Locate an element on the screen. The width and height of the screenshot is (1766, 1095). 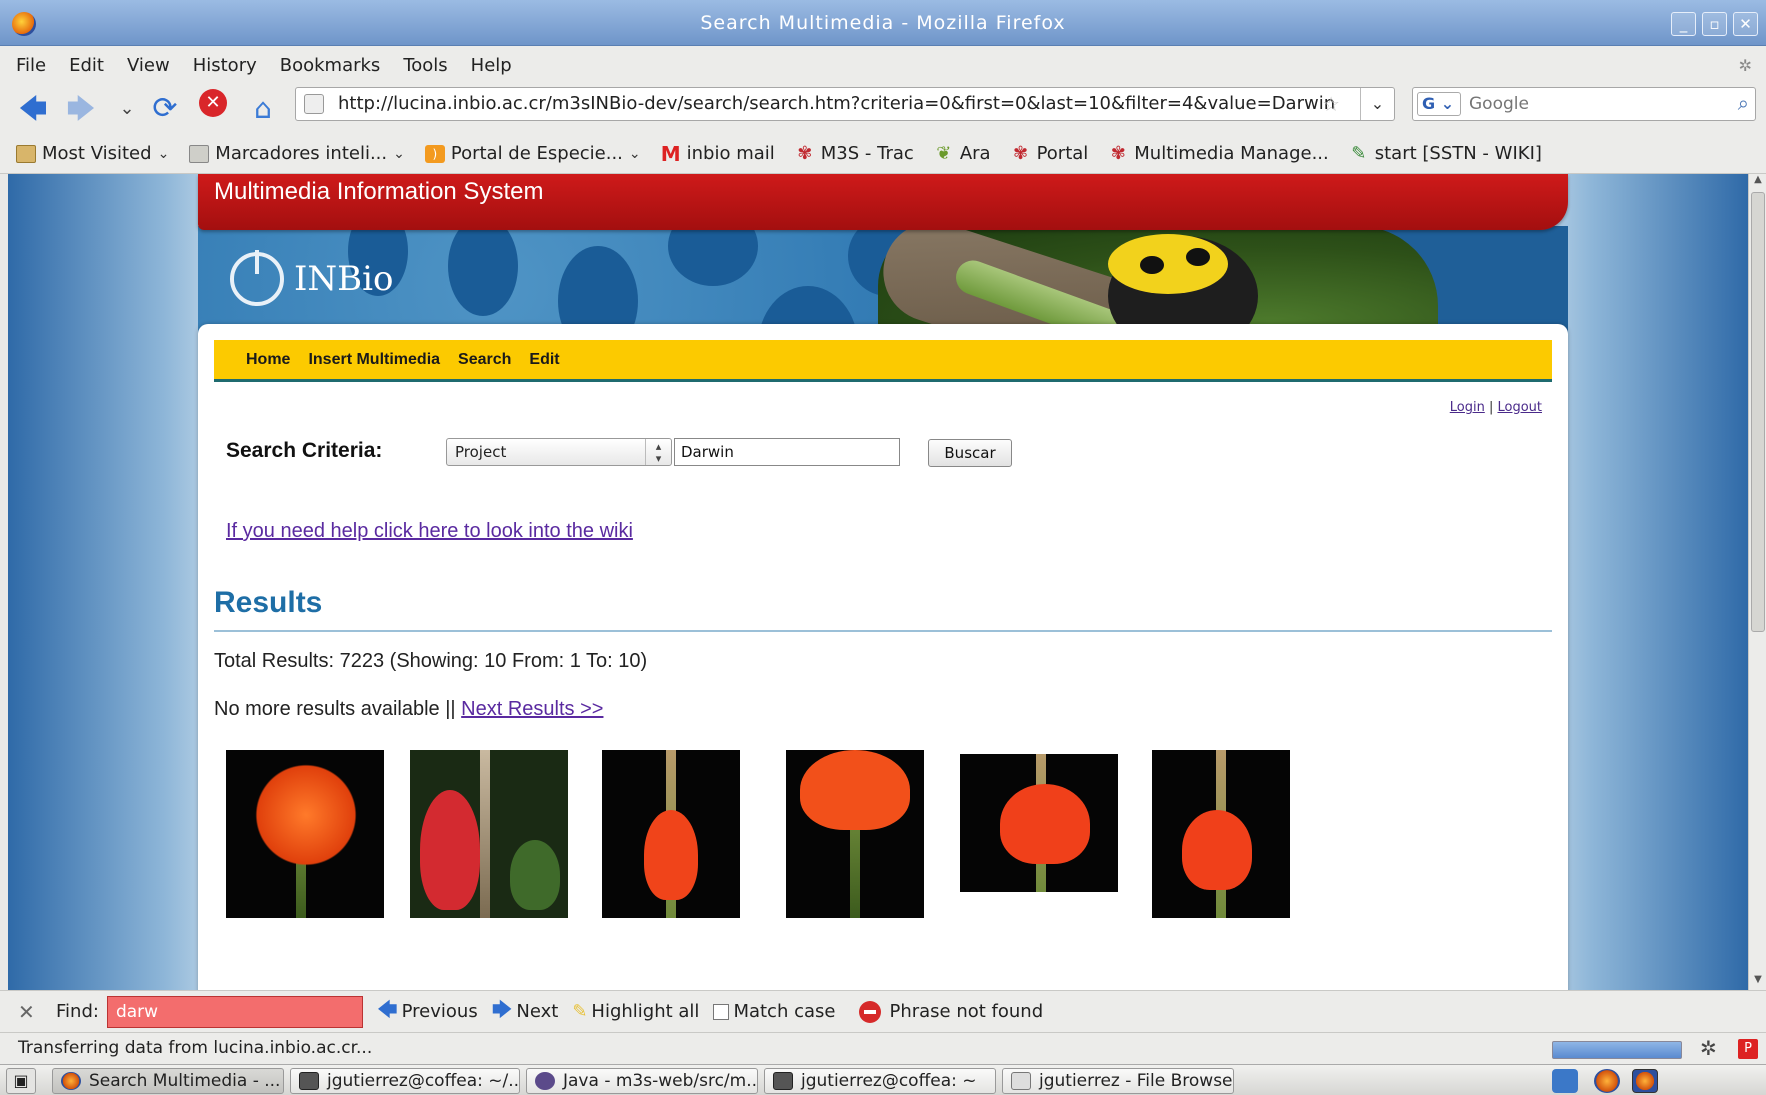
web-search-bar: G ⌄ ⌕ is located at coordinates (1584, 104).